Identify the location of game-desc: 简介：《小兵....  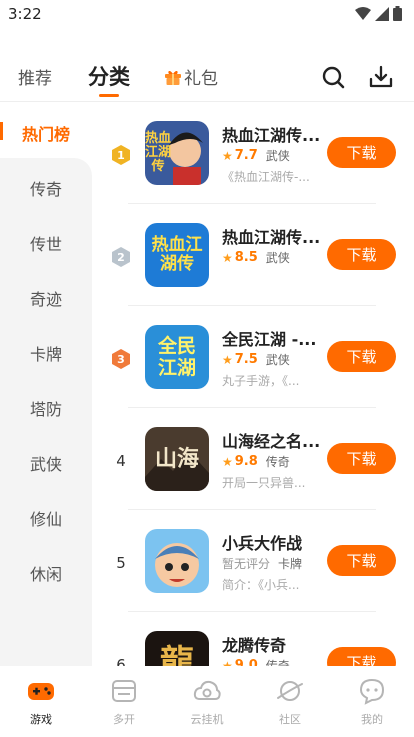
(261, 585).